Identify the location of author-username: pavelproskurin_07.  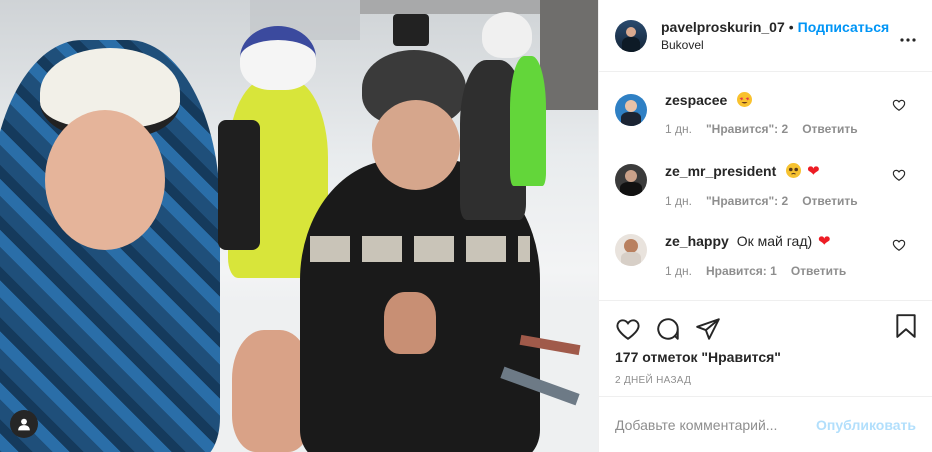
(723, 27).